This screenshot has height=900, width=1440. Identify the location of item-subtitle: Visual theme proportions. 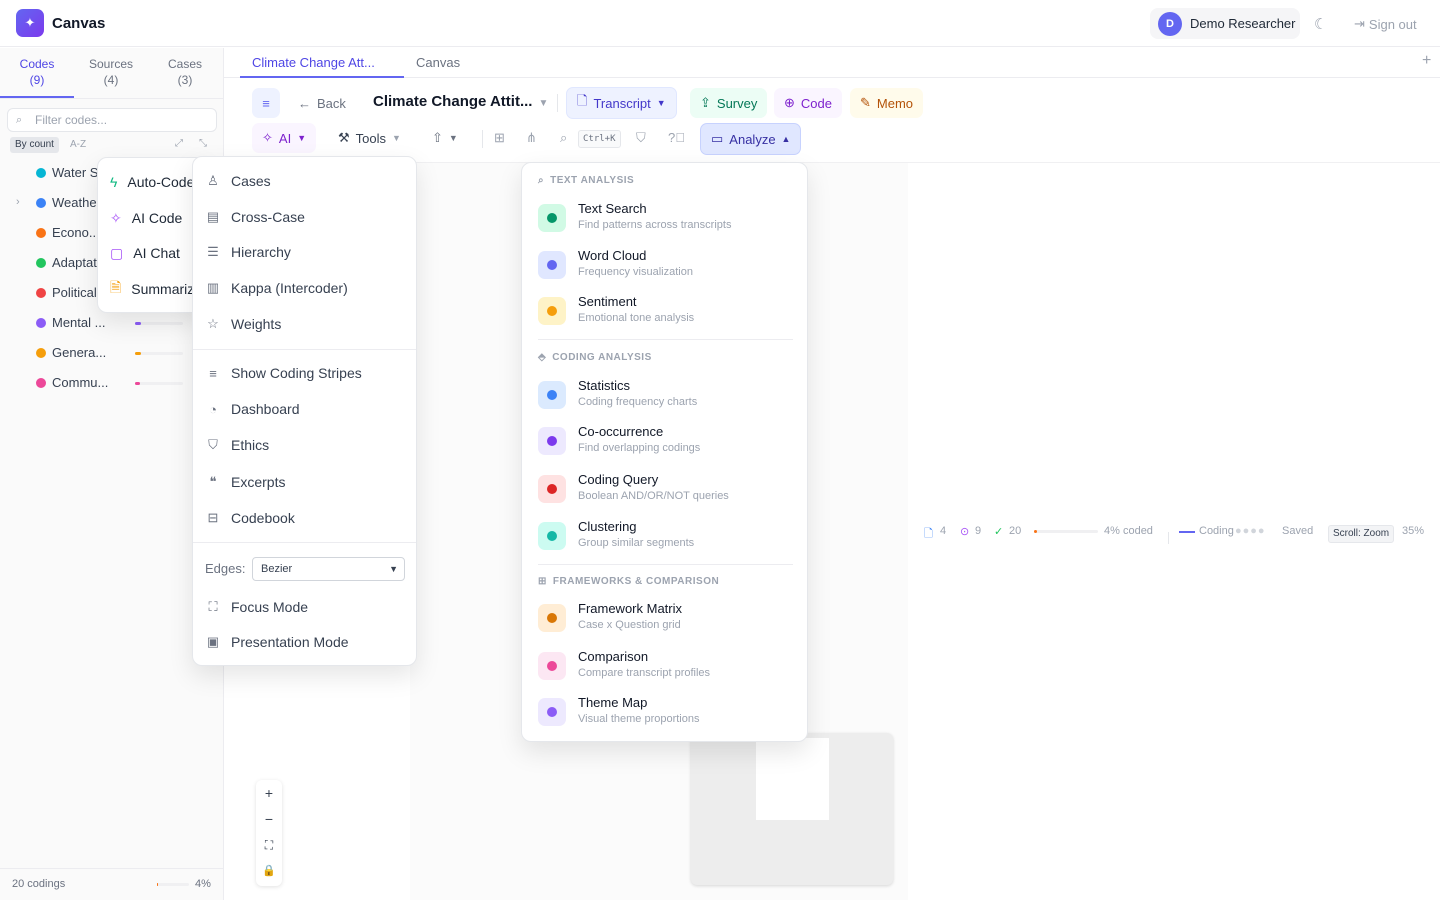
(639, 719).